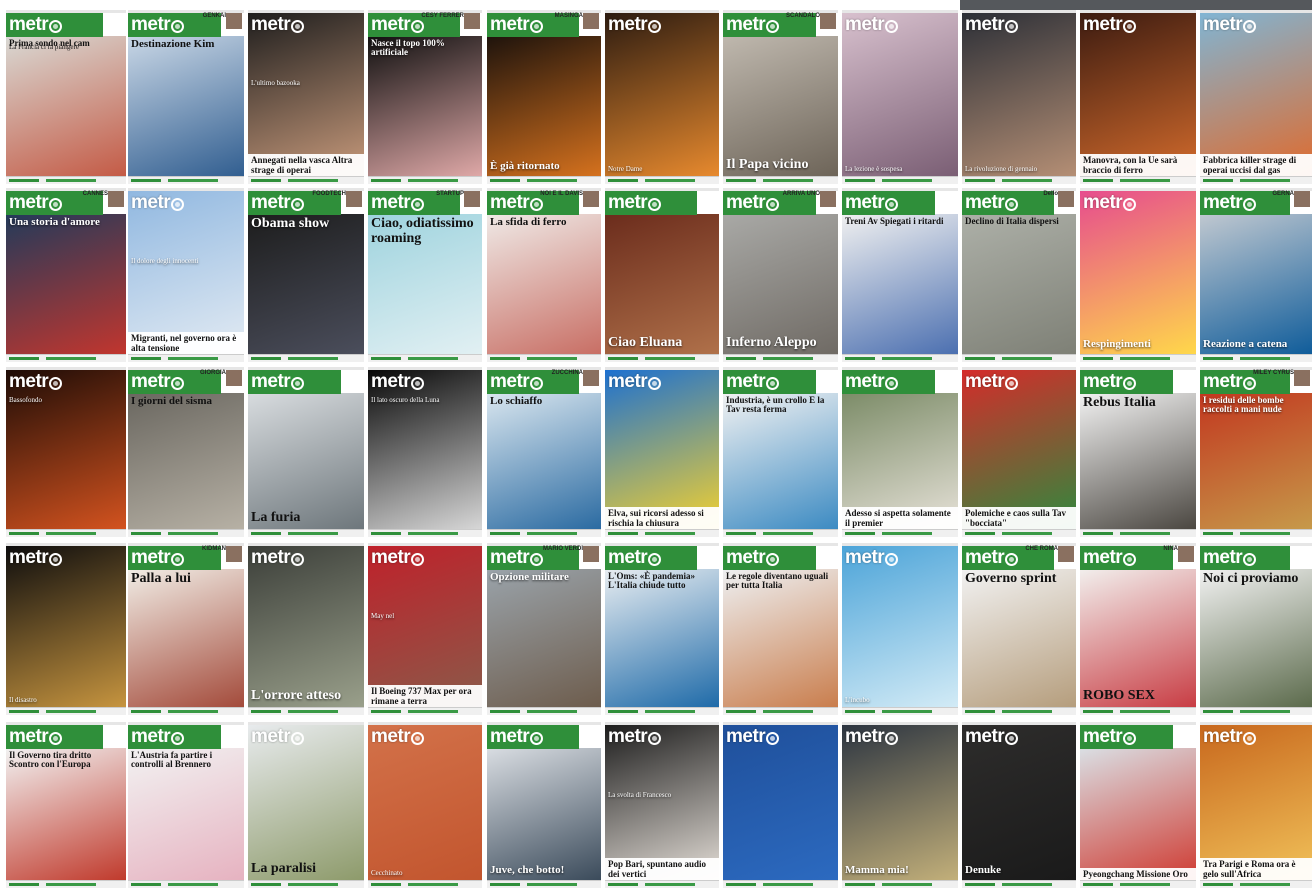  What do you see at coordinates (544, 275) in the screenshot?
I see `cover-16: metr NOI E IL DAVIS La sfida di ferro` at bounding box center [544, 275].